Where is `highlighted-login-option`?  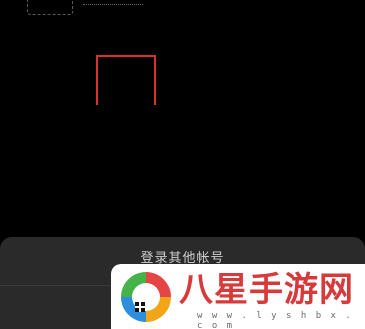 highlighted-login-option is located at coordinates (126, 80).